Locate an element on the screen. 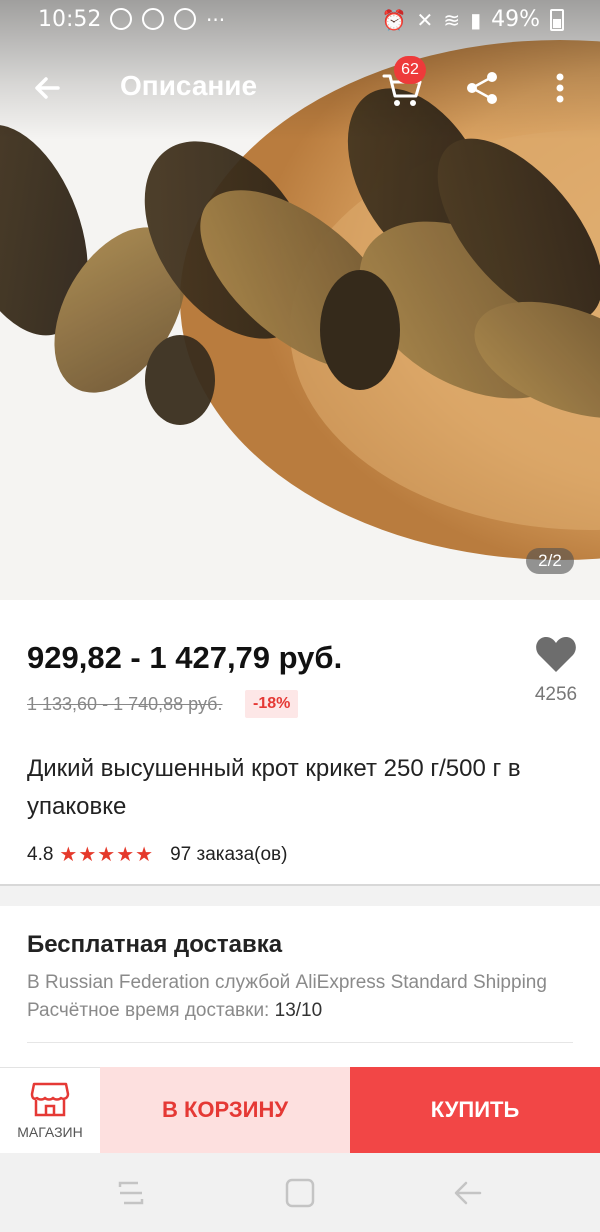 The image size is (600, 1232). battery-icon is located at coordinates (557, 19).